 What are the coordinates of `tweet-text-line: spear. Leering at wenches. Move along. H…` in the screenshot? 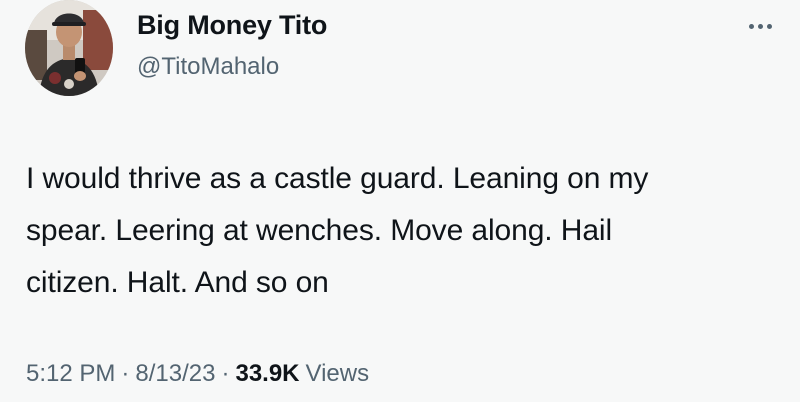 It's located at (319, 230).